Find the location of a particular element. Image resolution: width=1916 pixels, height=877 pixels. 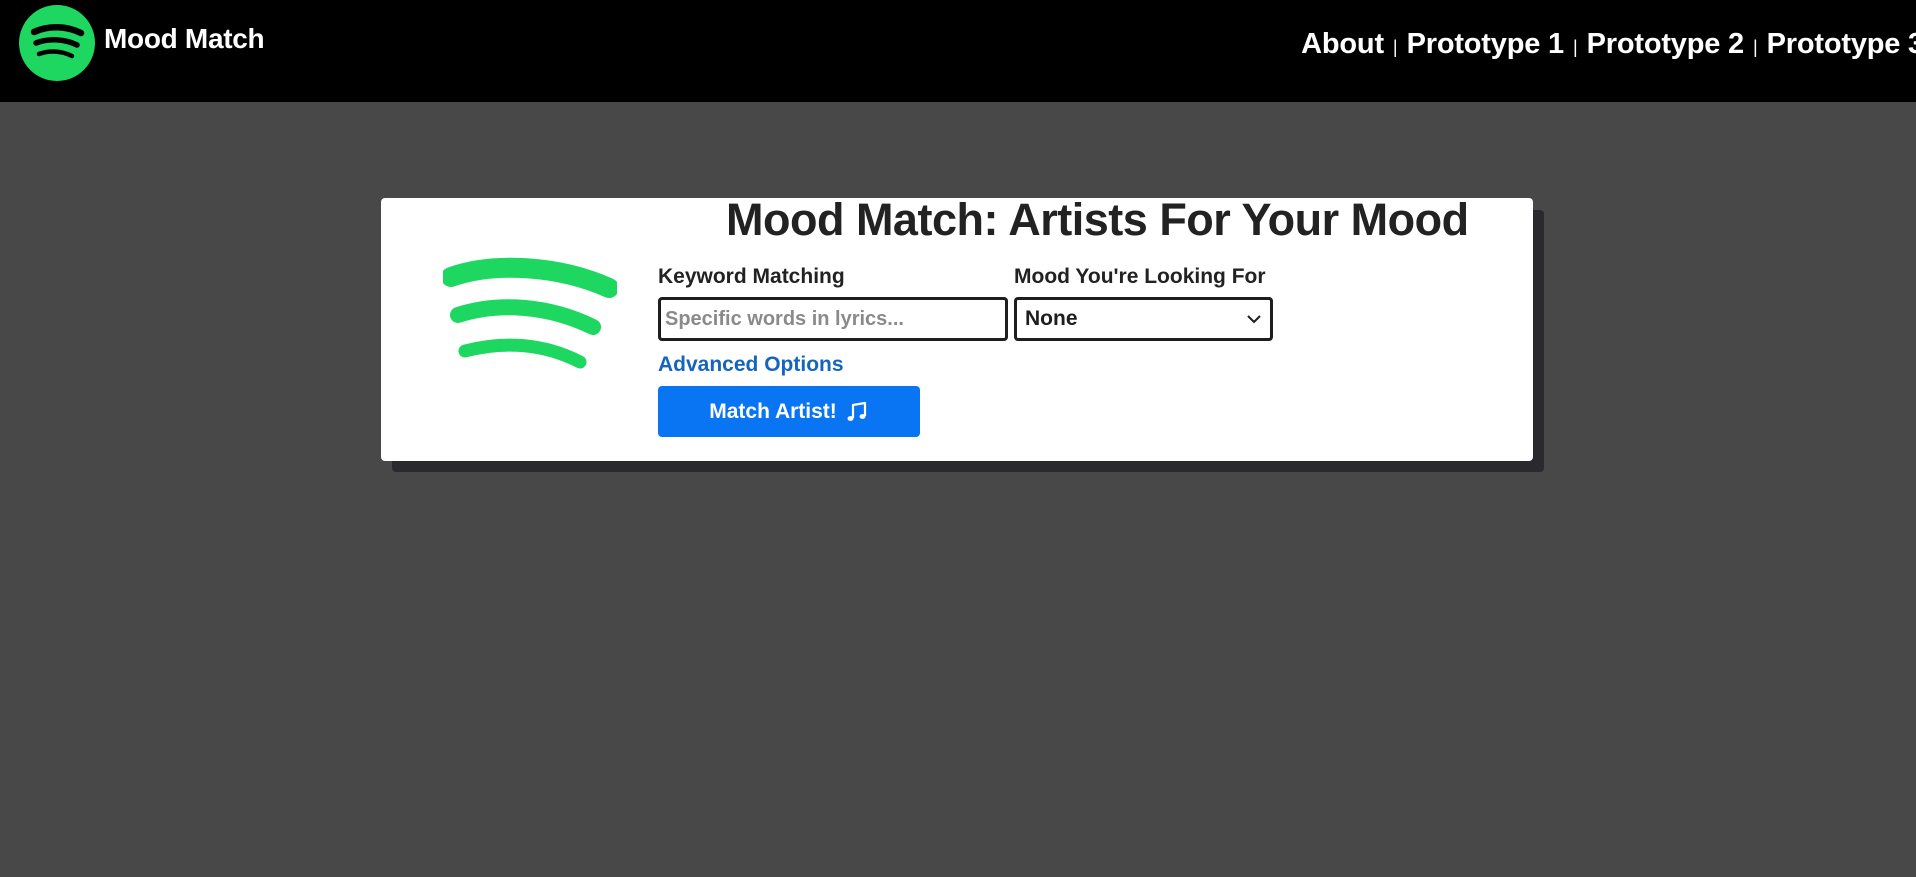

sound-waves-icon is located at coordinates (530, 313).